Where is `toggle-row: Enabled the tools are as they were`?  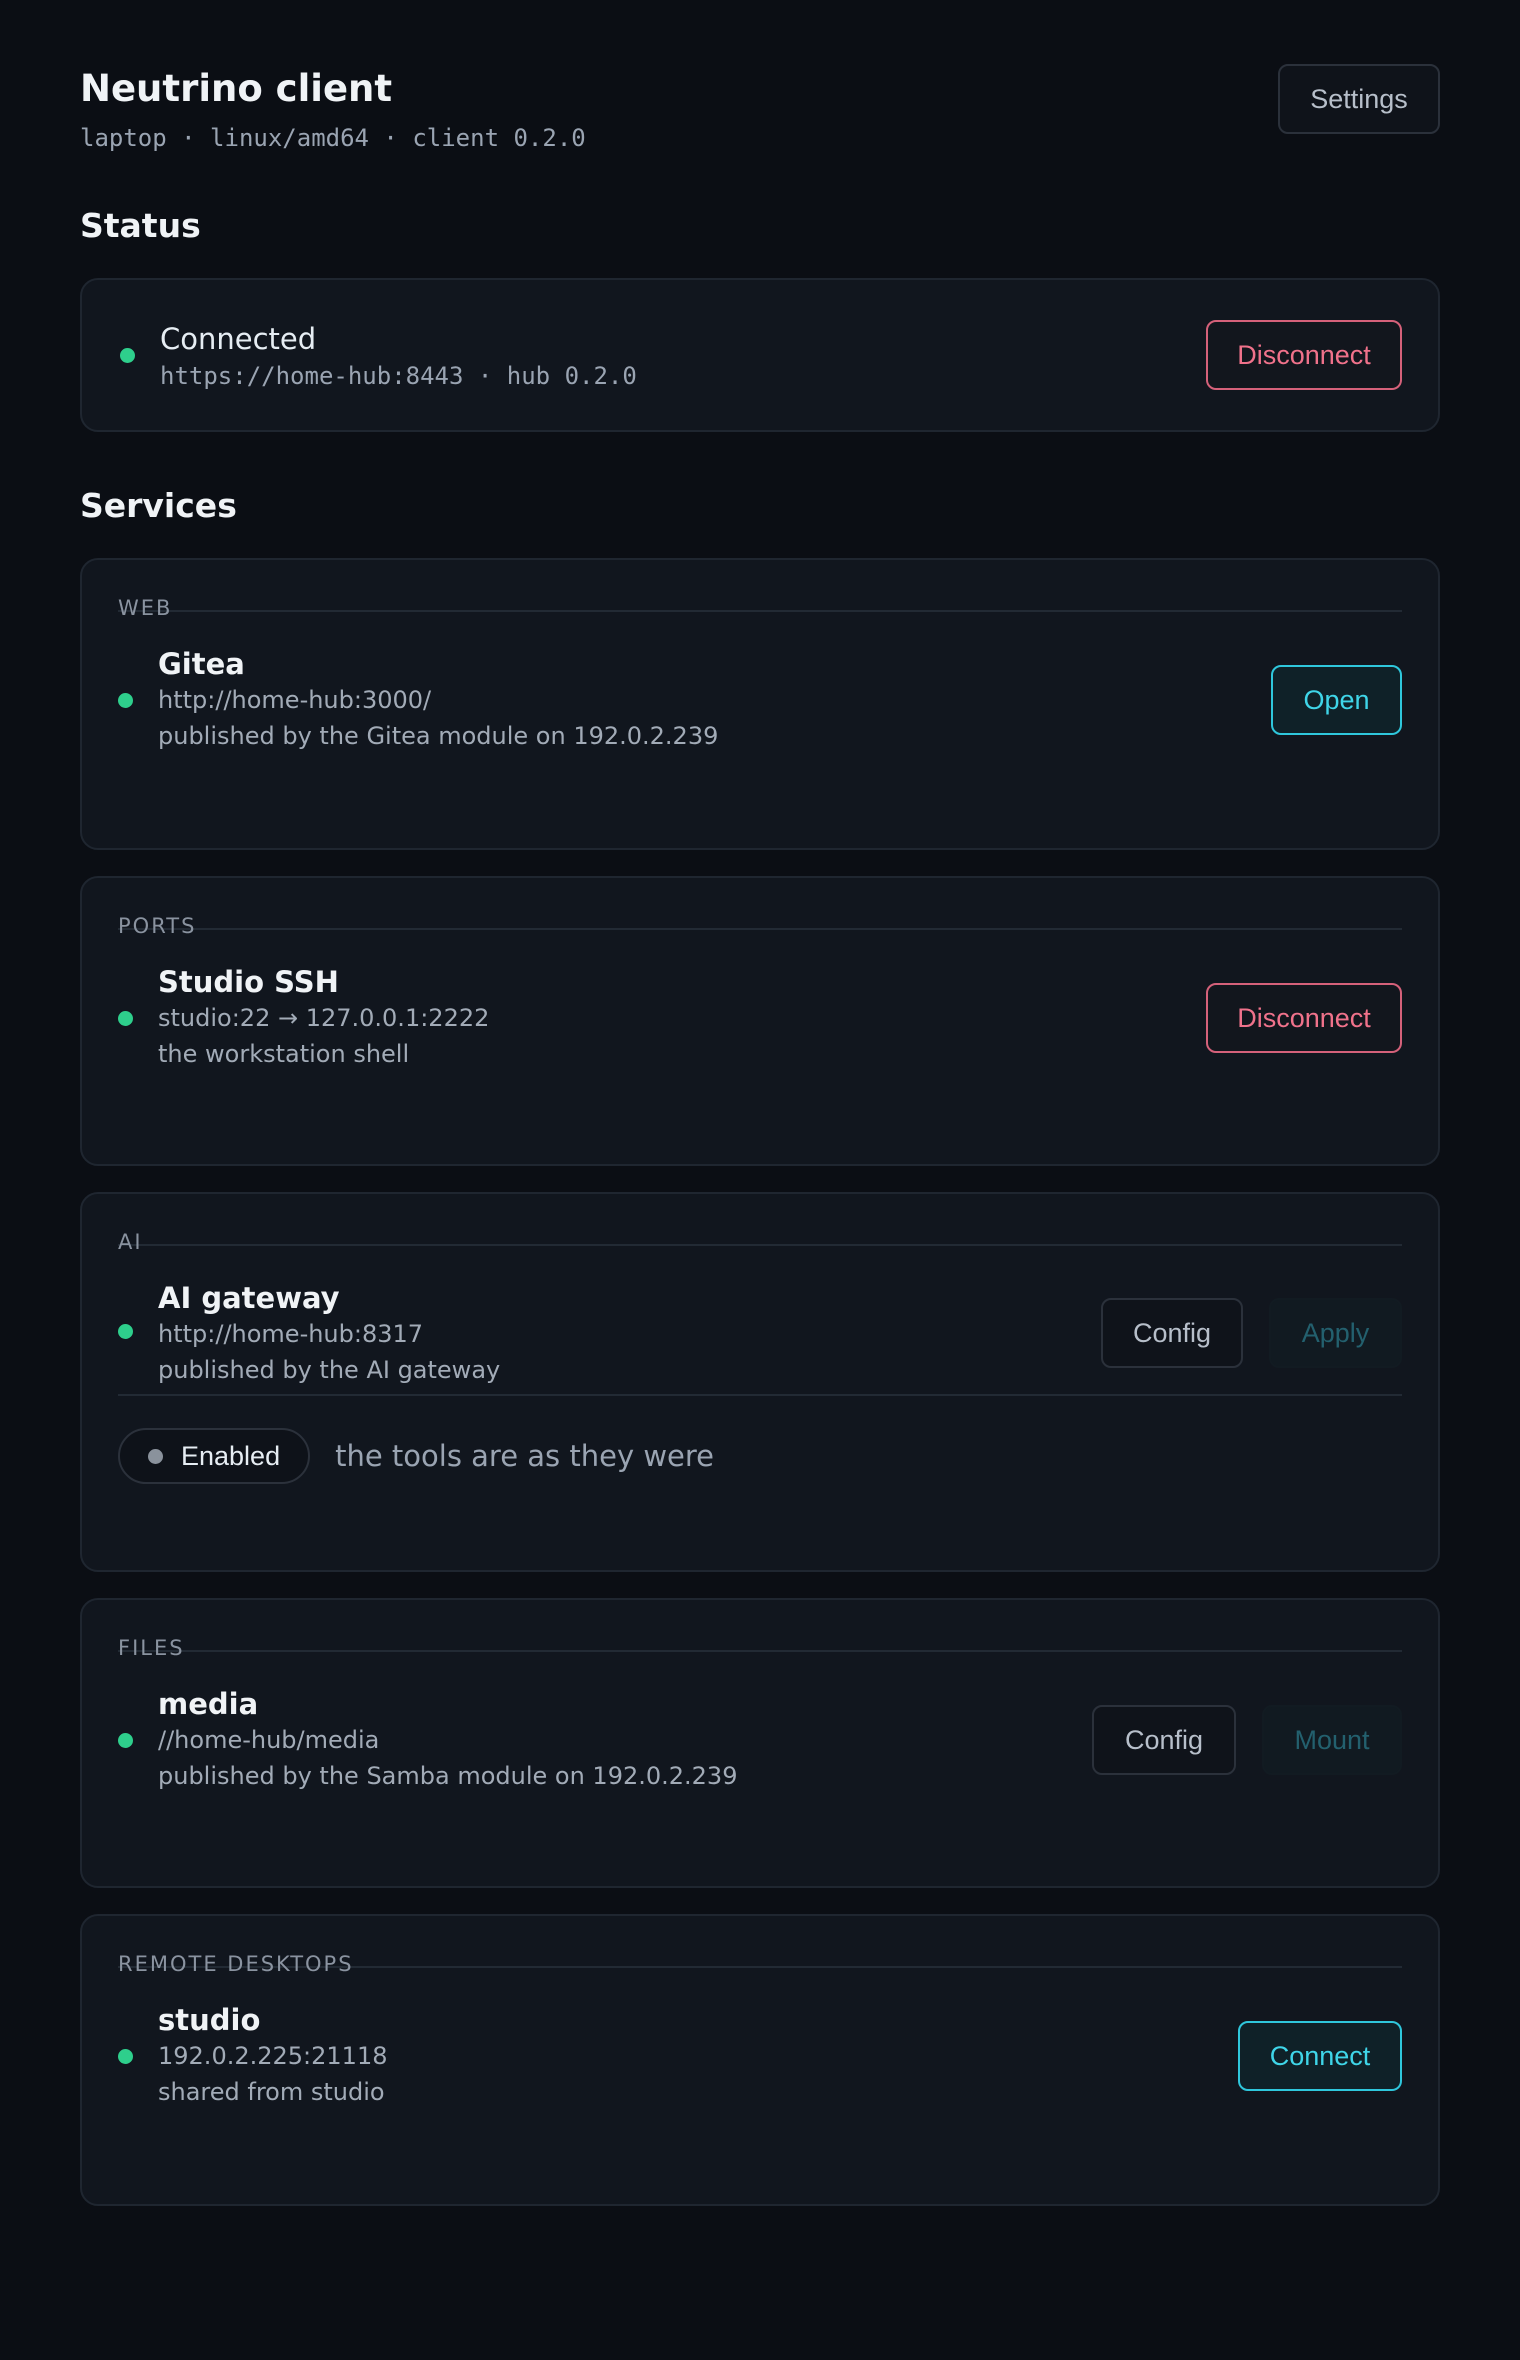
toggle-row: Enabled the tools are as they were is located at coordinates (760, 1456).